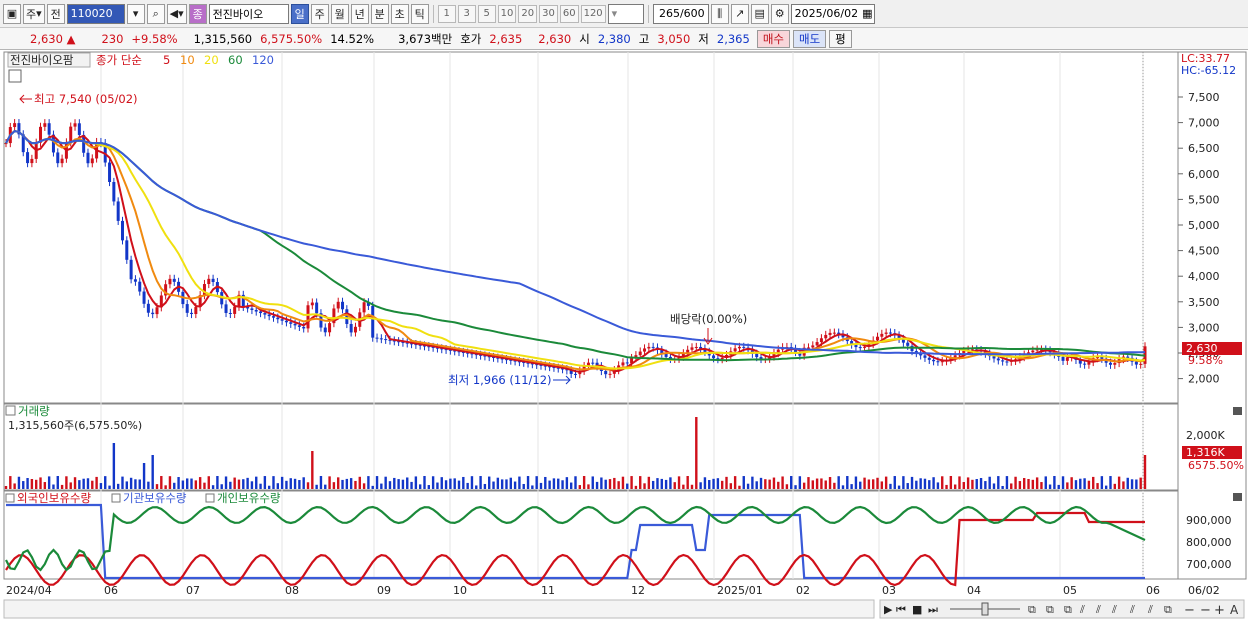 This screenshot has height=624, width=1248. I want to click on window-icon: ⧉, so click(1032, 609).